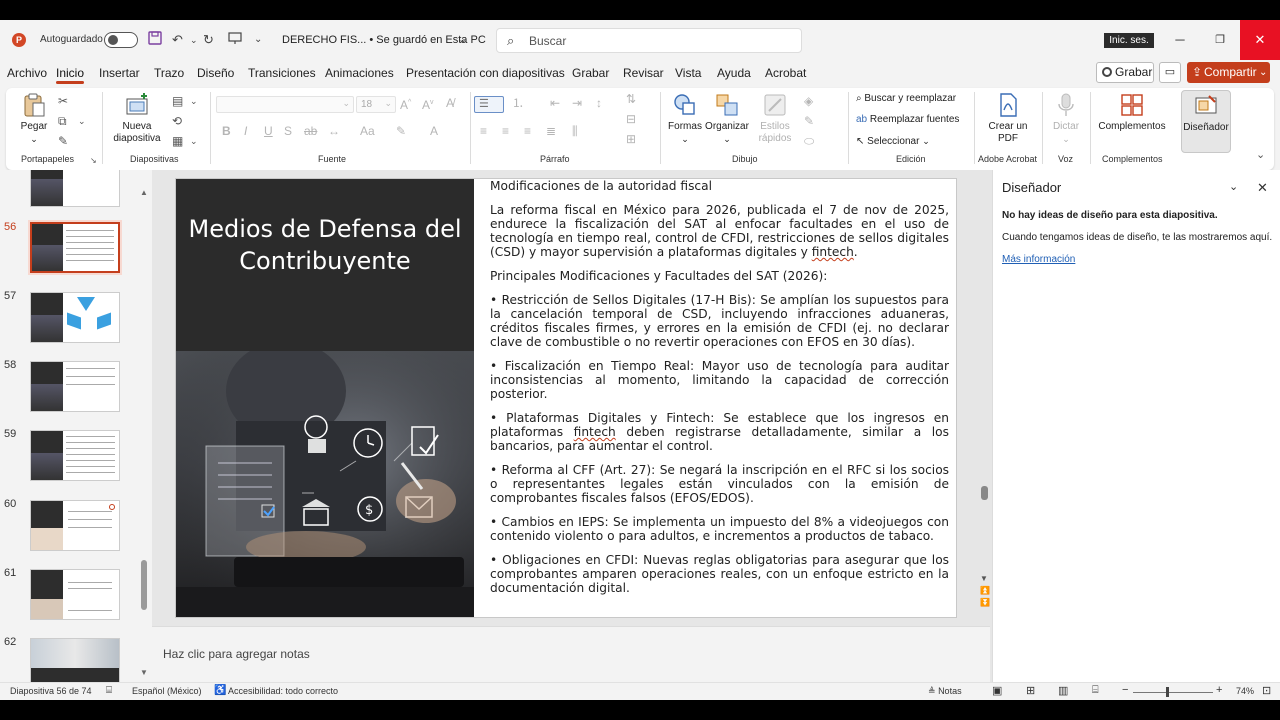 Image resolution: width=1280 pixels, height=720 pixels. Describe the element at coordinates (401, 131) in the screenshot. I see `highlight-icon: ✎` at that location.